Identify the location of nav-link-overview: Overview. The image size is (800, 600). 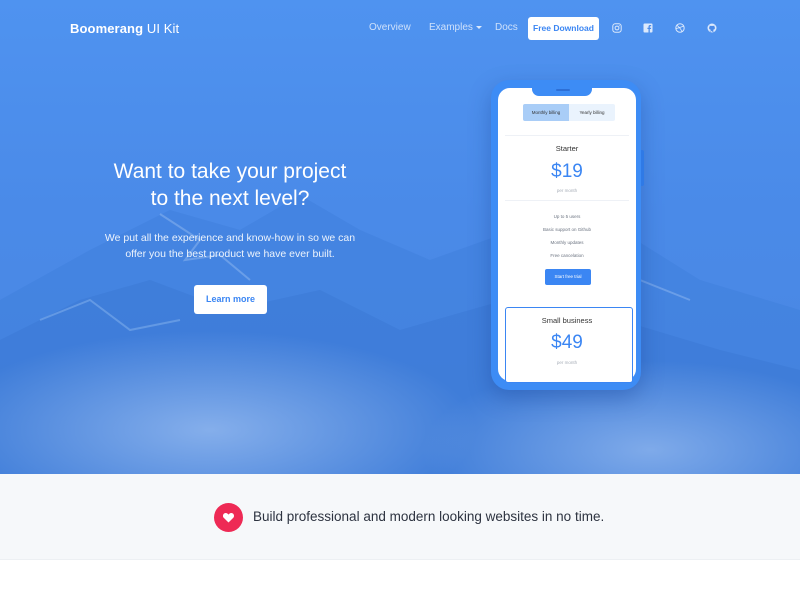
(390, 27).